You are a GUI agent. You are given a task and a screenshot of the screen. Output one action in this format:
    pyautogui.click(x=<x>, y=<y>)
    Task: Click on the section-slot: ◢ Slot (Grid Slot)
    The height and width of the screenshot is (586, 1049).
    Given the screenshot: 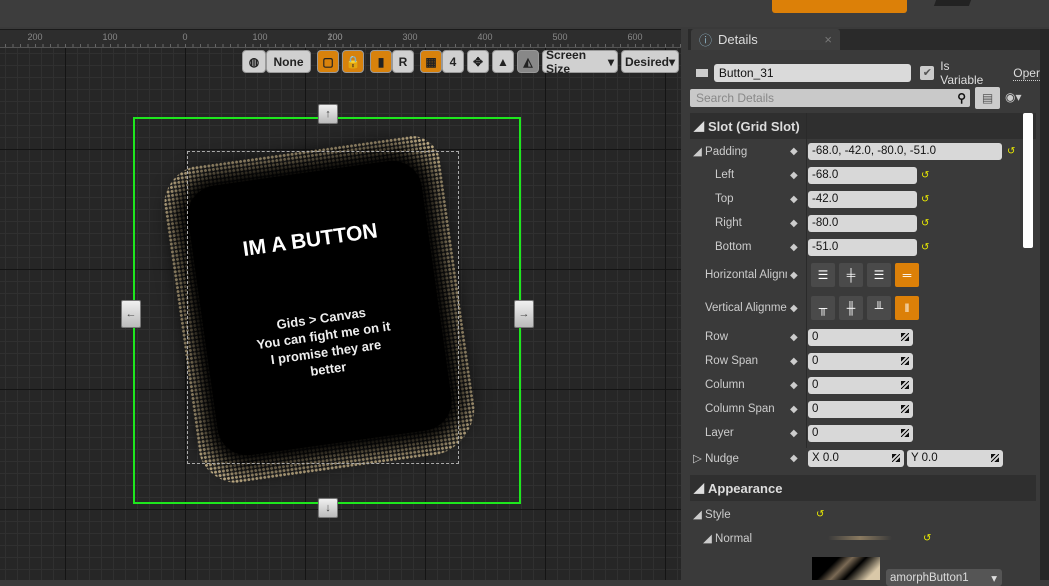 What is the action you would take?
    pyautogui.click(x=863, y=126)
    